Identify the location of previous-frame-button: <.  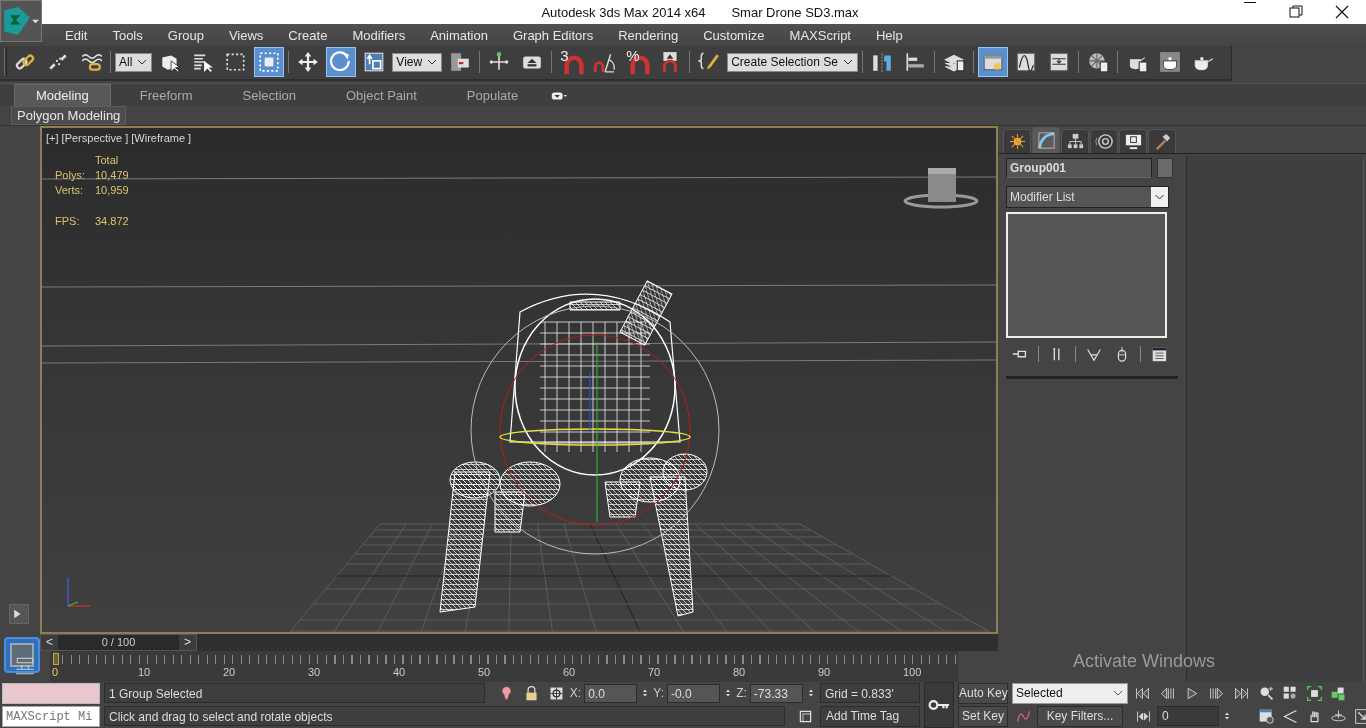
(49, 642).